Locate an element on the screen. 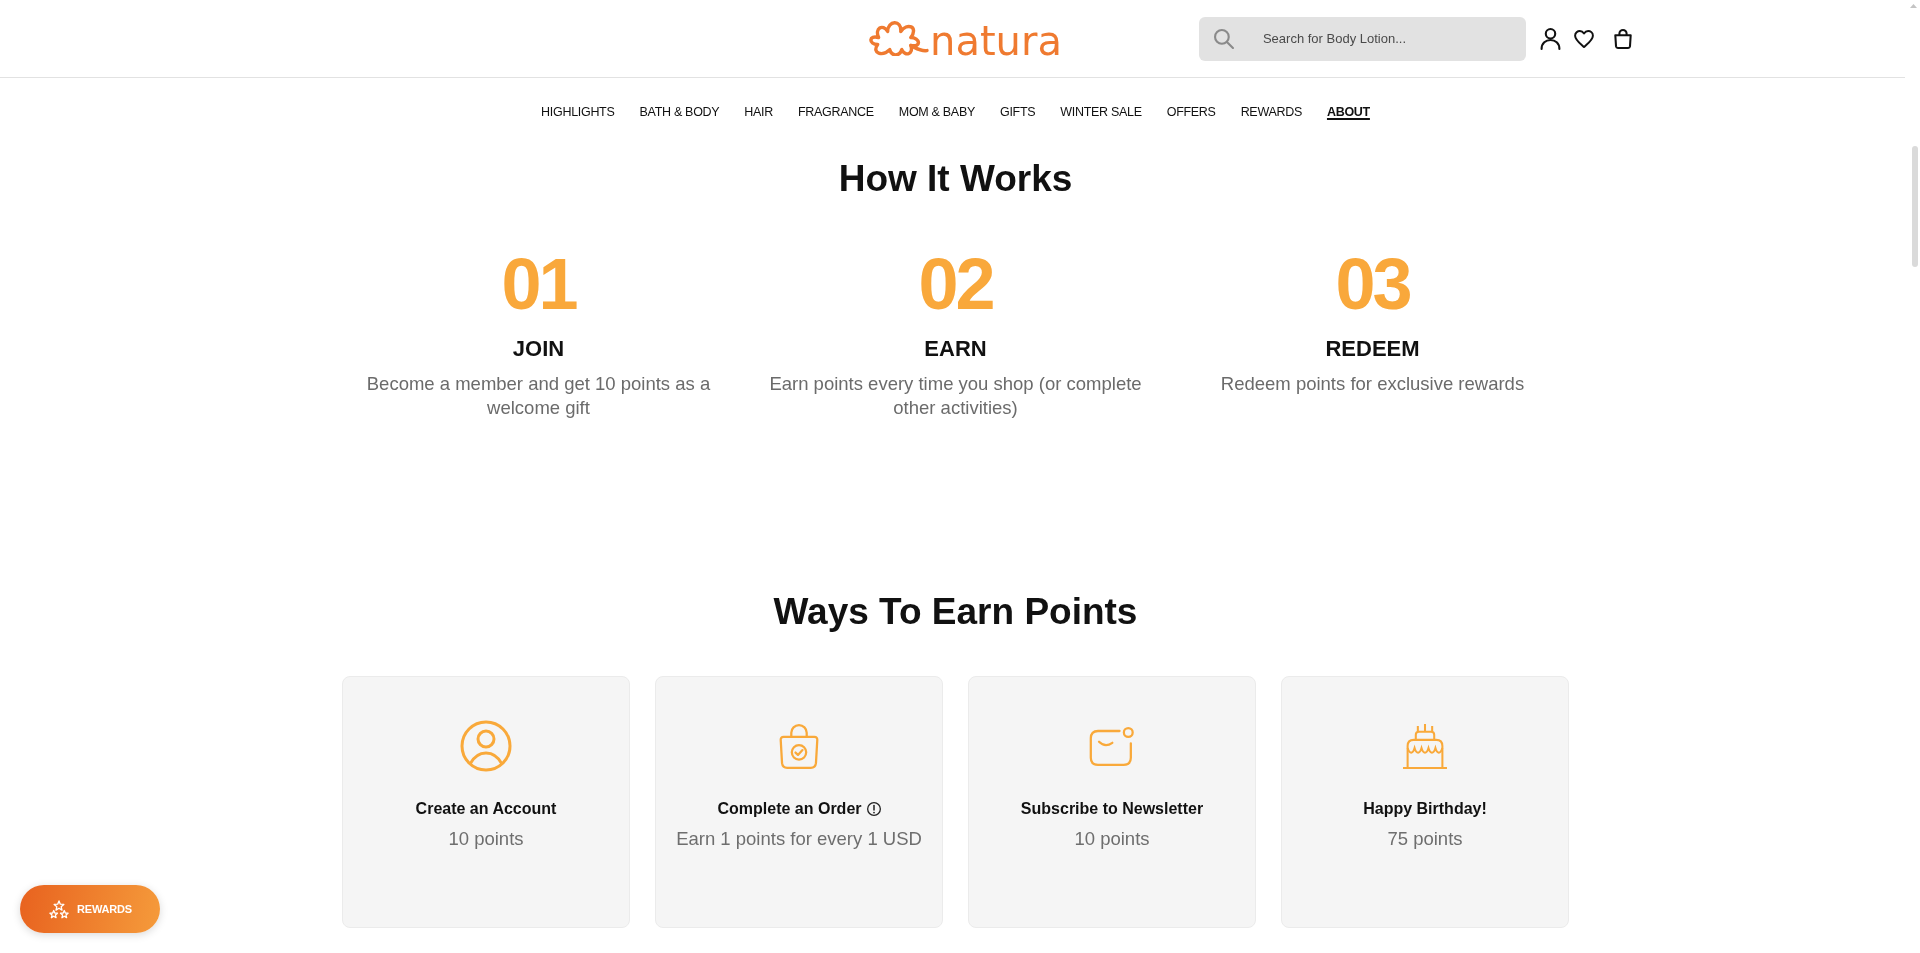  scrollbar-thumb is located at coordinates (1915, 206).